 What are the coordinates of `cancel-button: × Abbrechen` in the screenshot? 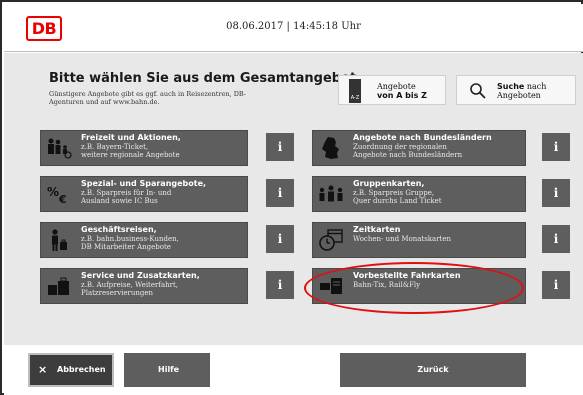 It's located at (71, 370).